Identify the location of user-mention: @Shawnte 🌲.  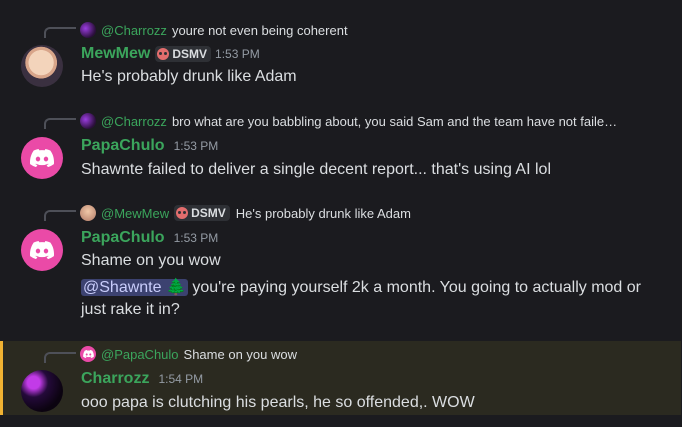
(134, 287).